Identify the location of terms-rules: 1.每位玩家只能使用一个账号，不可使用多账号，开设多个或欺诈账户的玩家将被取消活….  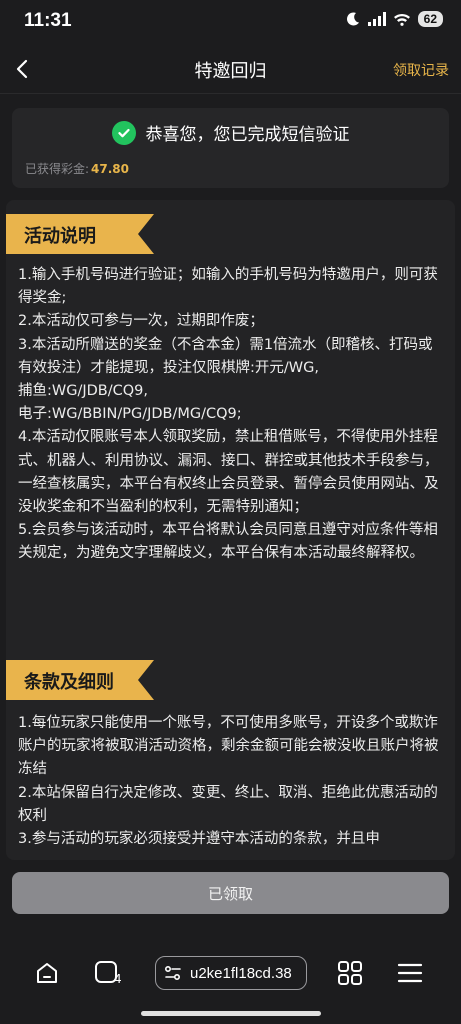
(232, 781).